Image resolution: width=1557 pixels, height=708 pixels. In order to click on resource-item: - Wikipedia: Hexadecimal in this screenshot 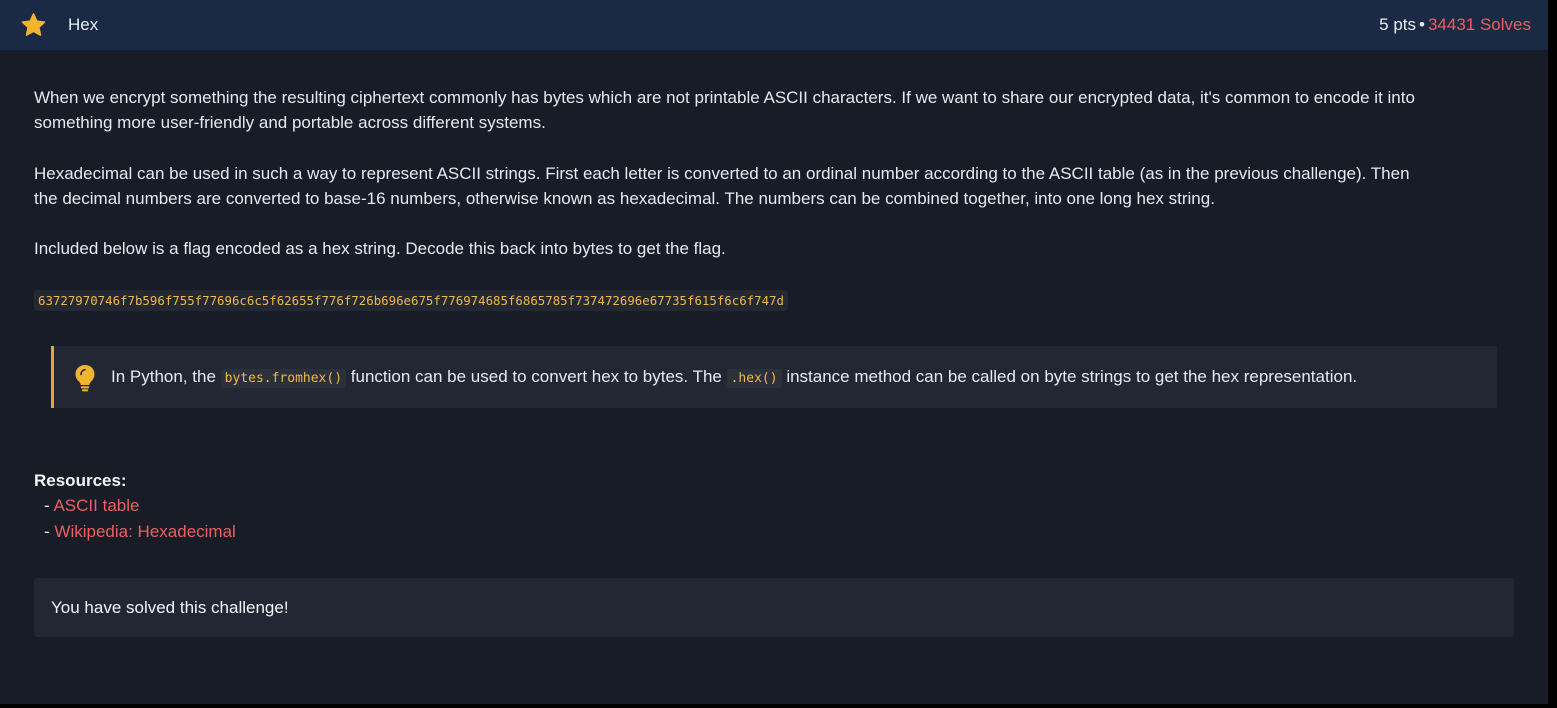, I will do `click(140, 532)`.